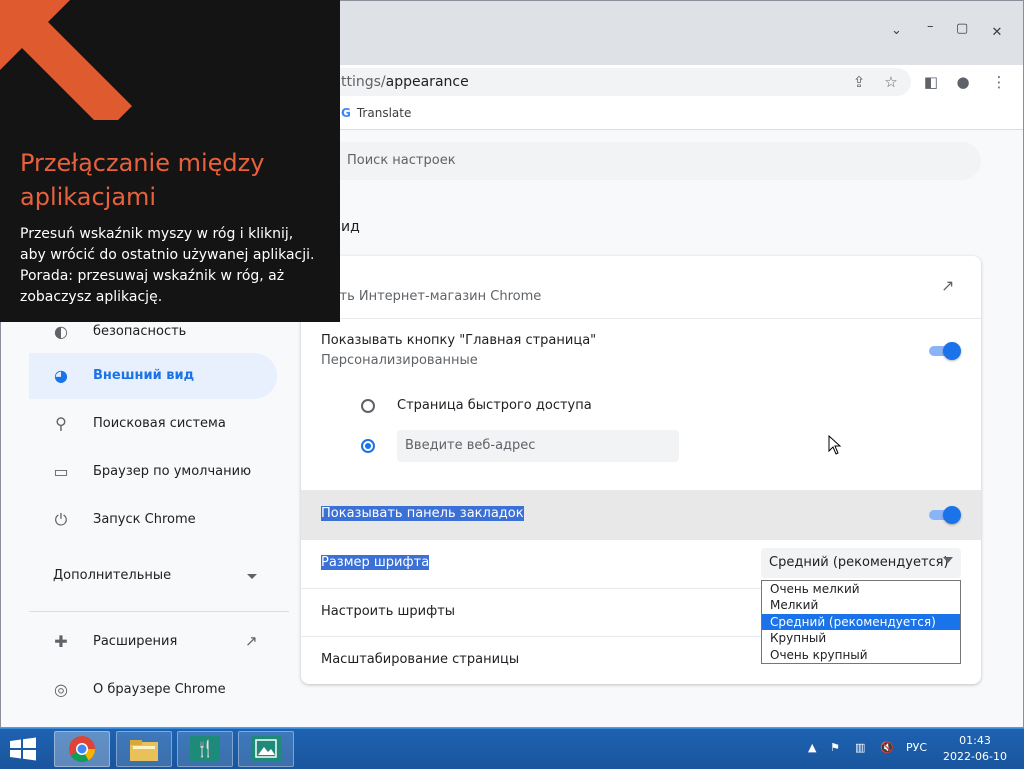  Describe the element at coordinates (835, 747) in the screenshot. I see `flag-icon: ⚑` at that location.